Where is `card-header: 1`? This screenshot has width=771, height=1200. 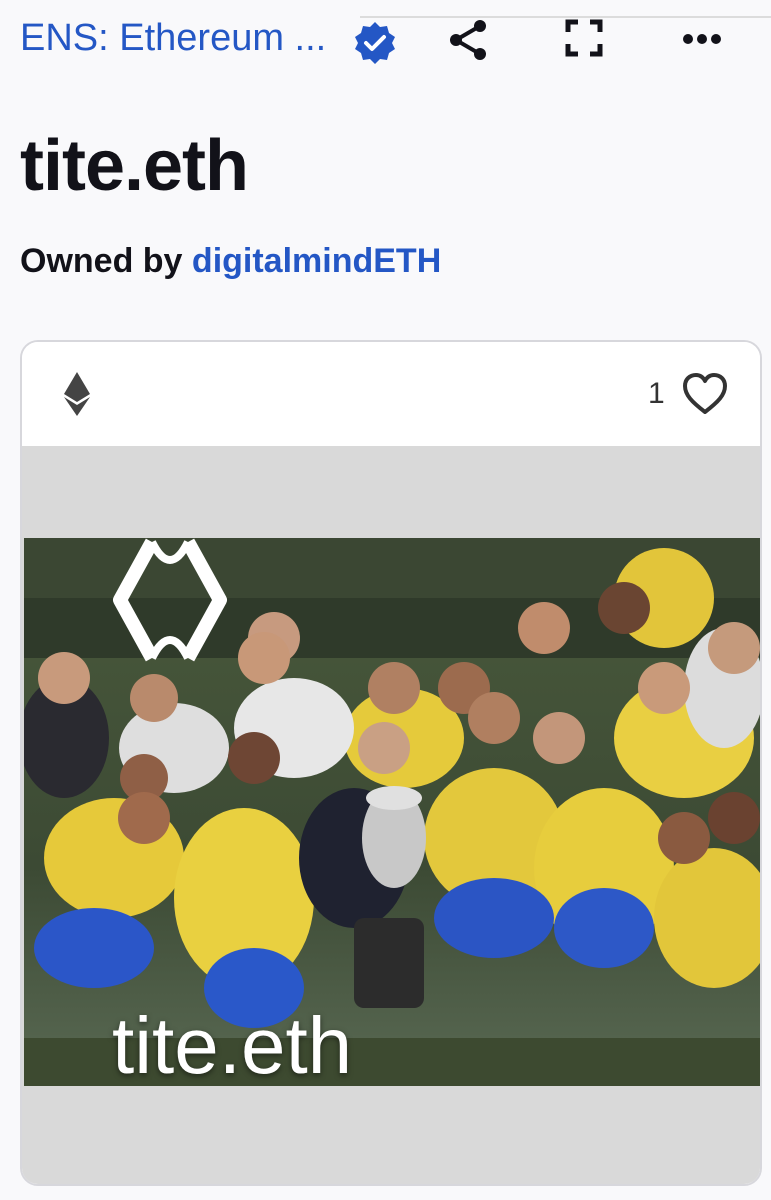
card-header: 1 is located at coordinates (391, 394).